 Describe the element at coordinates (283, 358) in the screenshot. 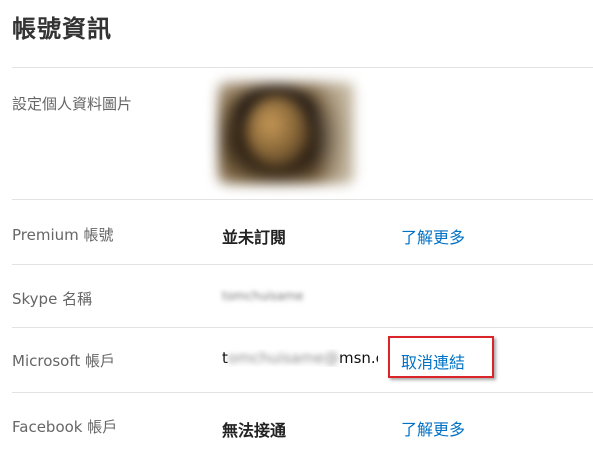

I see `email-blurred-part: omchuisame@` at that location.